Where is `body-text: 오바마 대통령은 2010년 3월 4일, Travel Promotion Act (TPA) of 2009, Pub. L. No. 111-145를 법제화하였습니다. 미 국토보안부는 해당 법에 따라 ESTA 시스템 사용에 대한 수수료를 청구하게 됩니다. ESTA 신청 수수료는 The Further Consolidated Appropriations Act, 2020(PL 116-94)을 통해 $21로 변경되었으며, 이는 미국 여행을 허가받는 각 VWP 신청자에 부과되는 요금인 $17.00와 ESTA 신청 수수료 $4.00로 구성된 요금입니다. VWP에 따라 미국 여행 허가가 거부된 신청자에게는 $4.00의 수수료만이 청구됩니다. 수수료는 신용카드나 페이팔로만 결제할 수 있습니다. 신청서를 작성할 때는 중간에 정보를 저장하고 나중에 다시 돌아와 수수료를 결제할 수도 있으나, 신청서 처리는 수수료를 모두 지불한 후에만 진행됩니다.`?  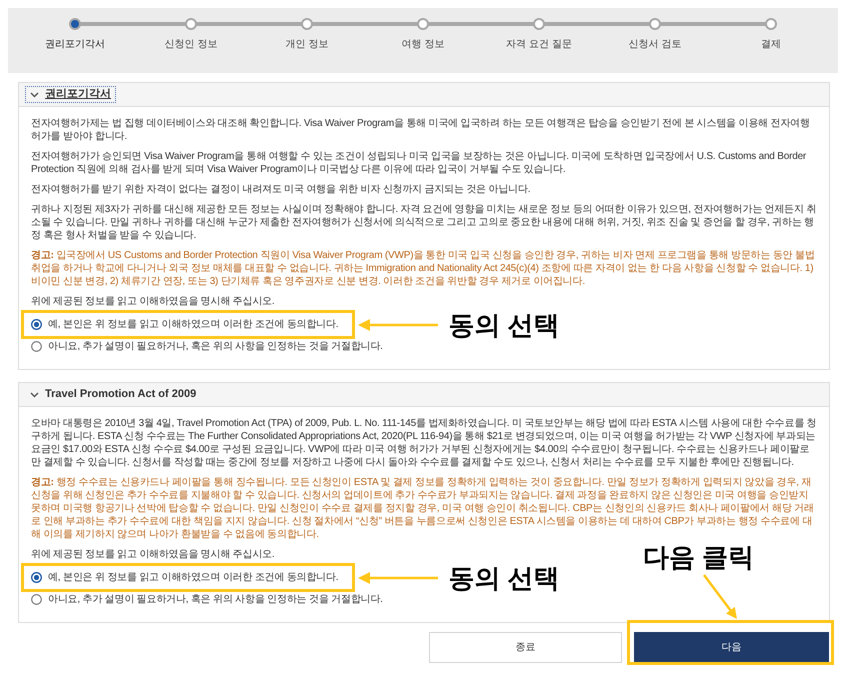 body-text: 오바마 대통령은 2010년 3월 4일, Travel Promotion Act (TPA) of 2009, Pub. L. No. 111-145를 법제화하였습니다. 미 국토보안부는 해당 법에 따라 ESTA 시스템 사용에 대한 수수료를 청구하게 됩니다. ESTA 신청 수수료는 The Further Consolidated Appropriations Act, 2020(PL 116-94)을 통해 $21로 변경되었으며, 이는 미국 여행을 허가받는 각 VWP 신청자에 부과되는 요금인 $17.00와 ESTA 신청 수수료 $4.00로 구성된 요금입니다. VWP에 따라 미국 여행 허가가 거부된 신청자에게는 $4.00의 수수료만이 청구됩니다. 수수료는 신용카드나 페이팔로만 결제할 수 있습니다. 신청서를 작성할 때는 중간에 정보를 저장하고 나중에 다시 돌아와 수수료를 결제할 수도 있으나, 신청서 처리는 수수료를 모두 지불한 후에만 진행됩니다. is located at coordinates (424, 443).